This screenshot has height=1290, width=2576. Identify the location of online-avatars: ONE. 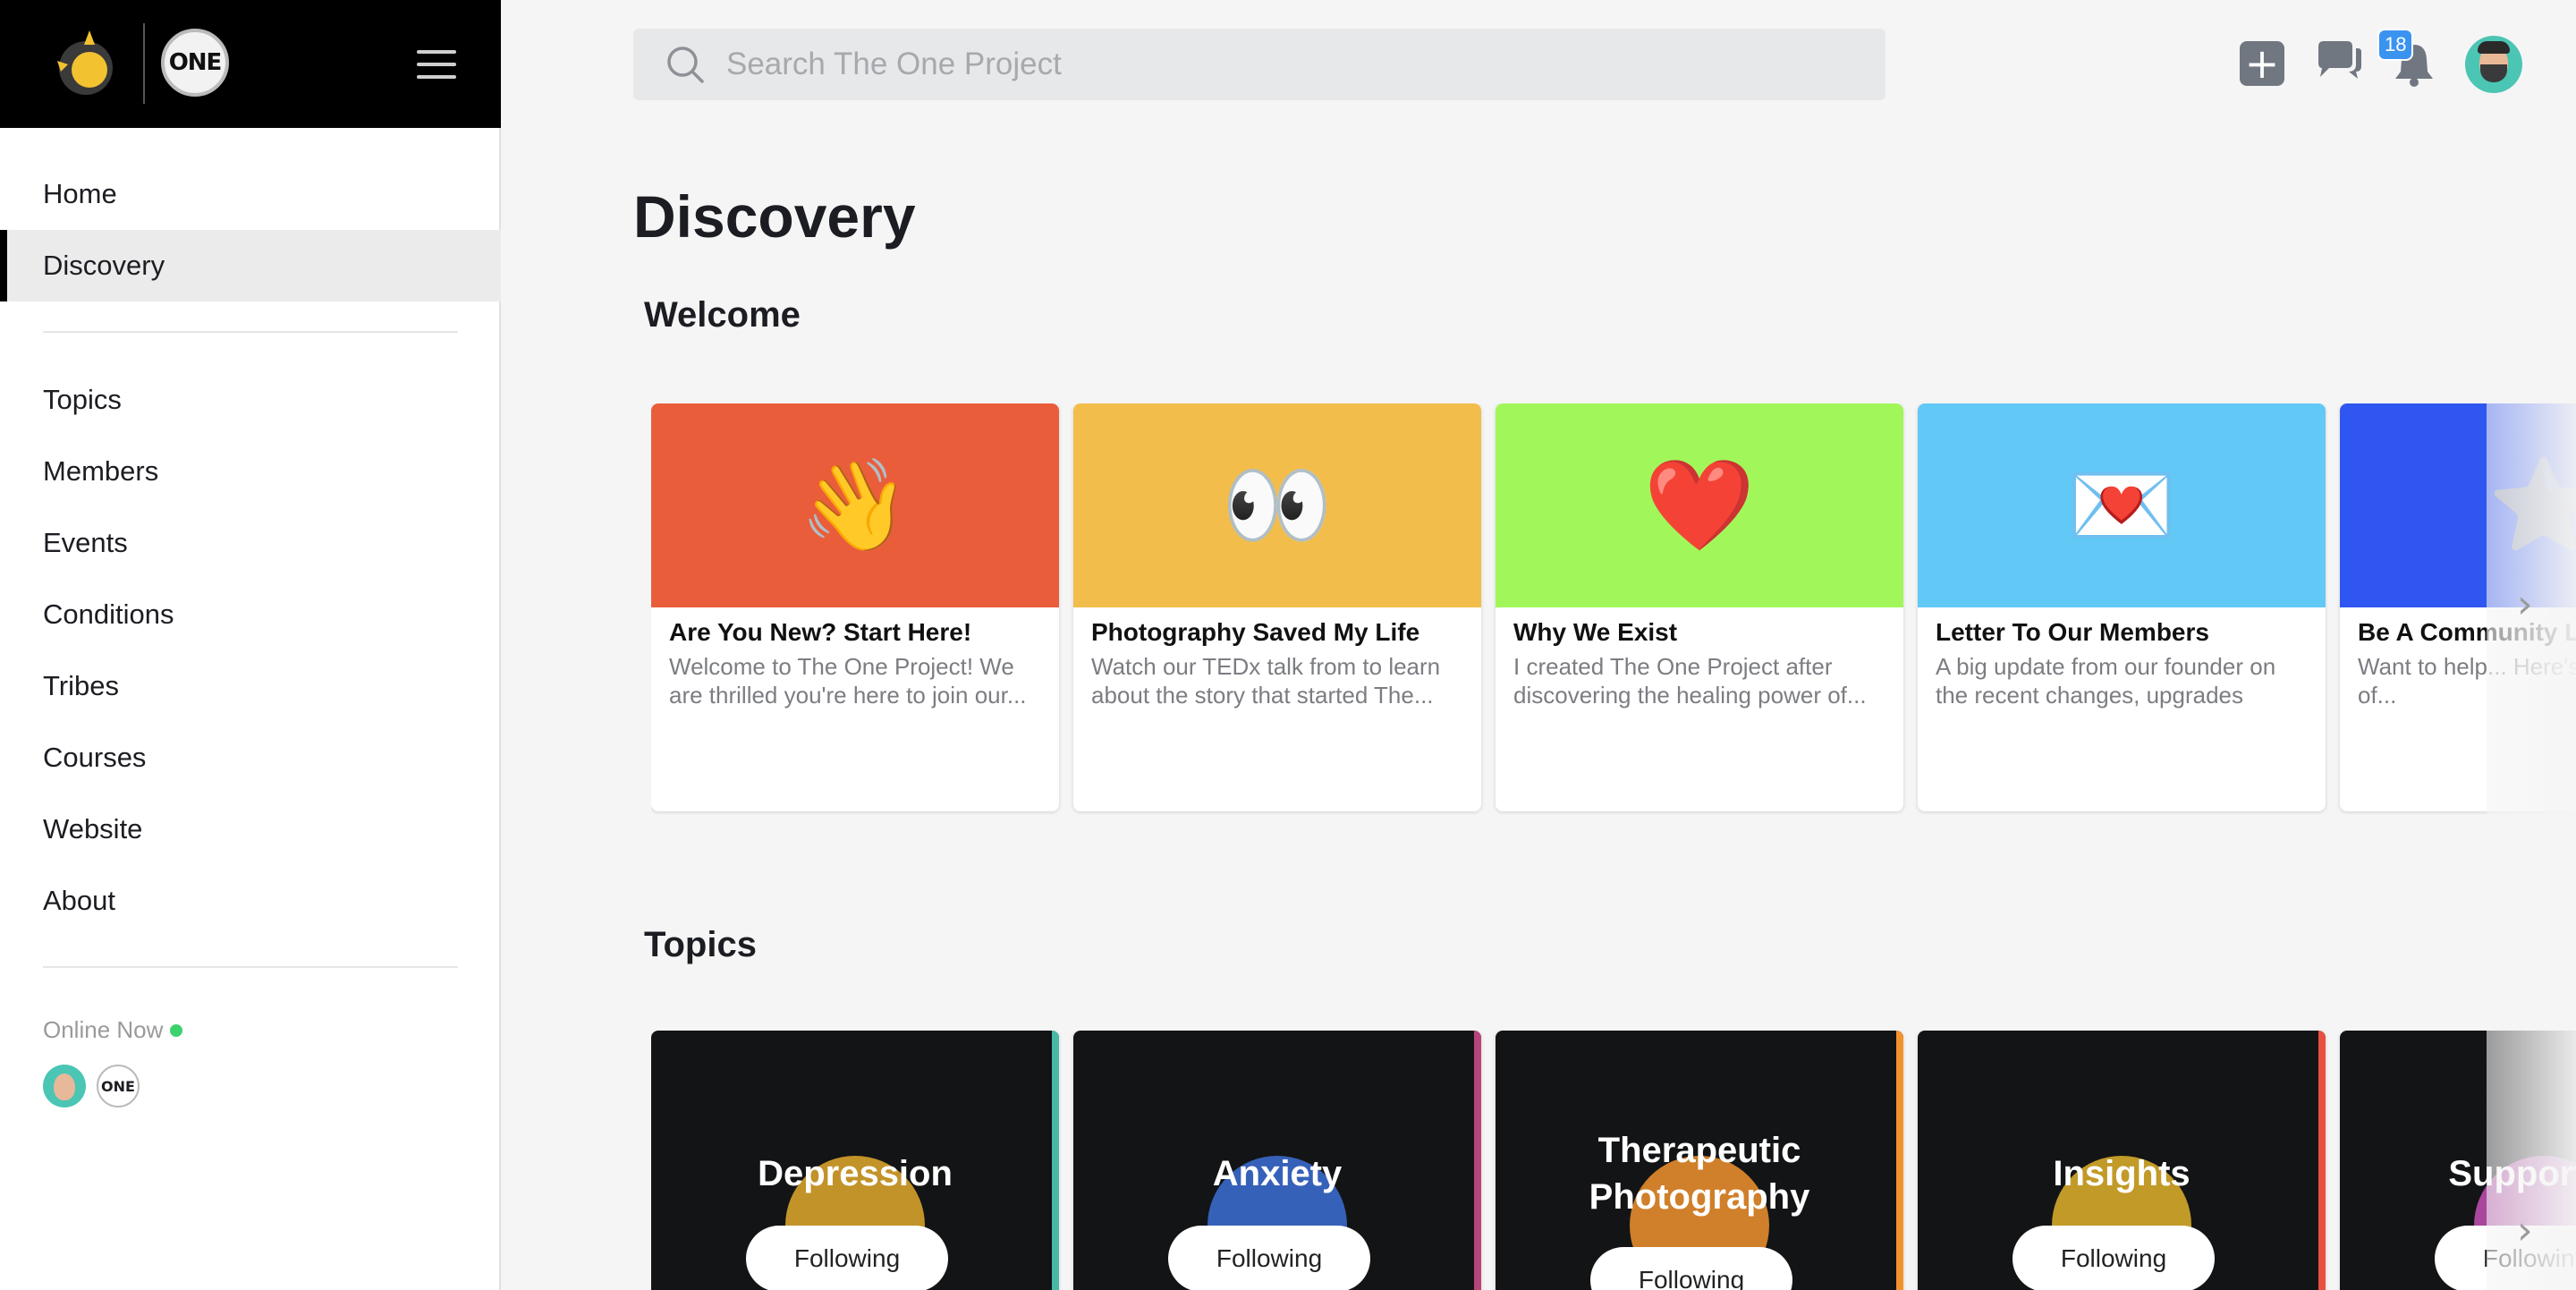
(91, 1086).